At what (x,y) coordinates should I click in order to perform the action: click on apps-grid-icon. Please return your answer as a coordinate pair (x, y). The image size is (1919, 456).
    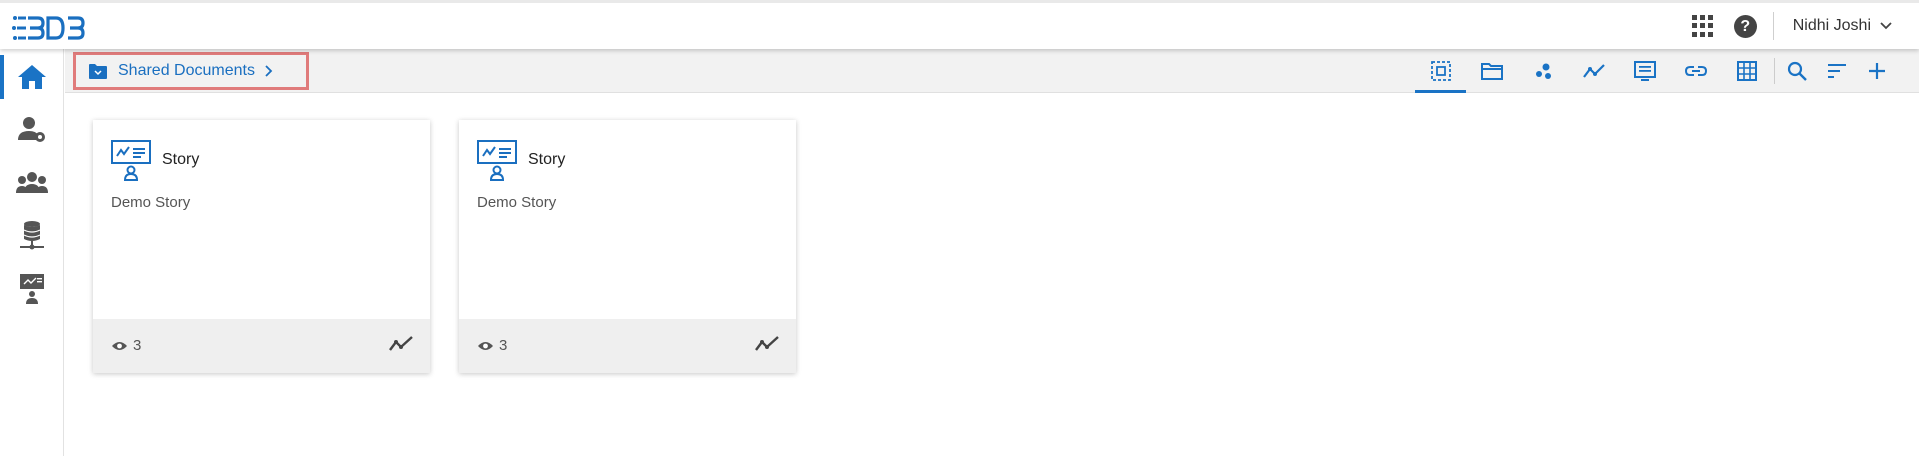
    Looking at the image, I should click on (1702, 26).